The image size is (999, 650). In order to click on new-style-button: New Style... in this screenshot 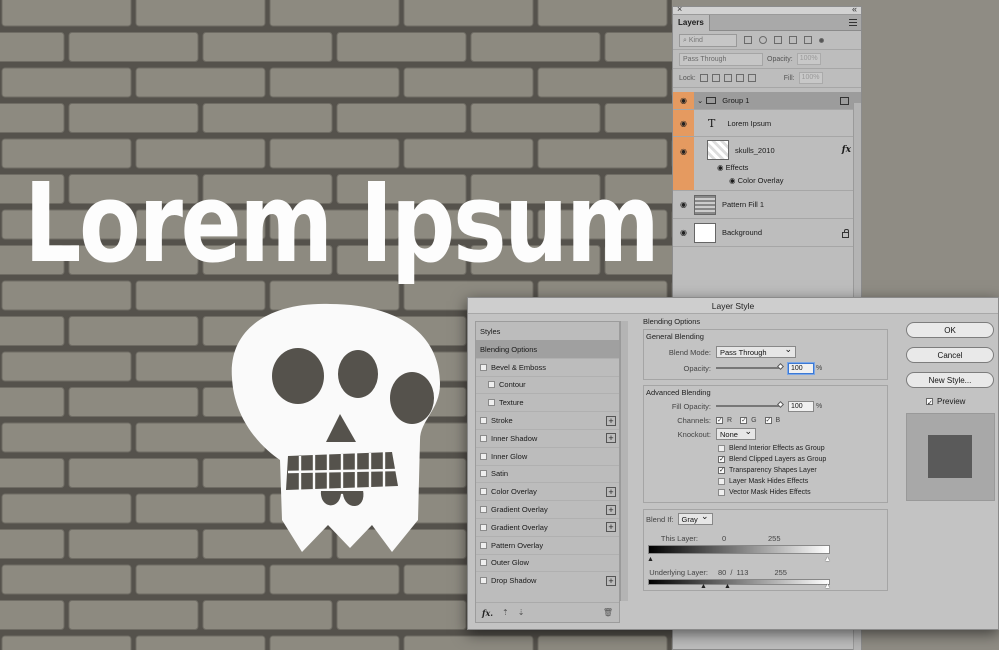, I will do `click(950, 380)`.